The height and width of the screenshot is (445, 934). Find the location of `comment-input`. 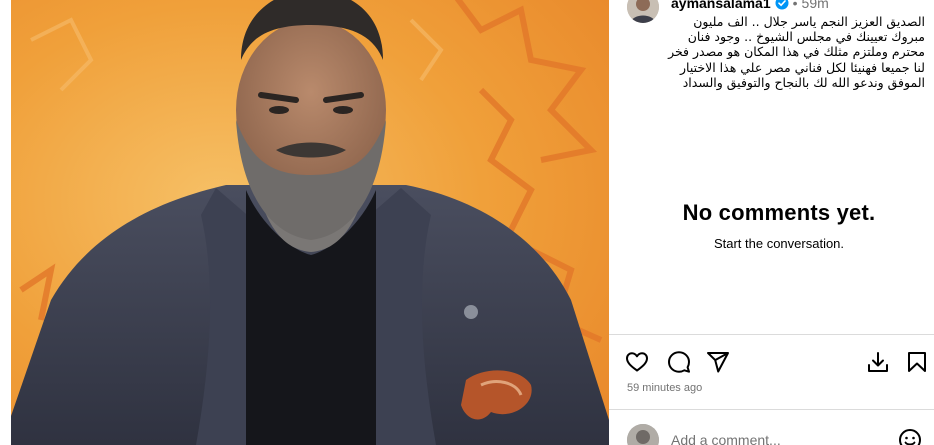

comment-input is located at coordinates (771, 438).